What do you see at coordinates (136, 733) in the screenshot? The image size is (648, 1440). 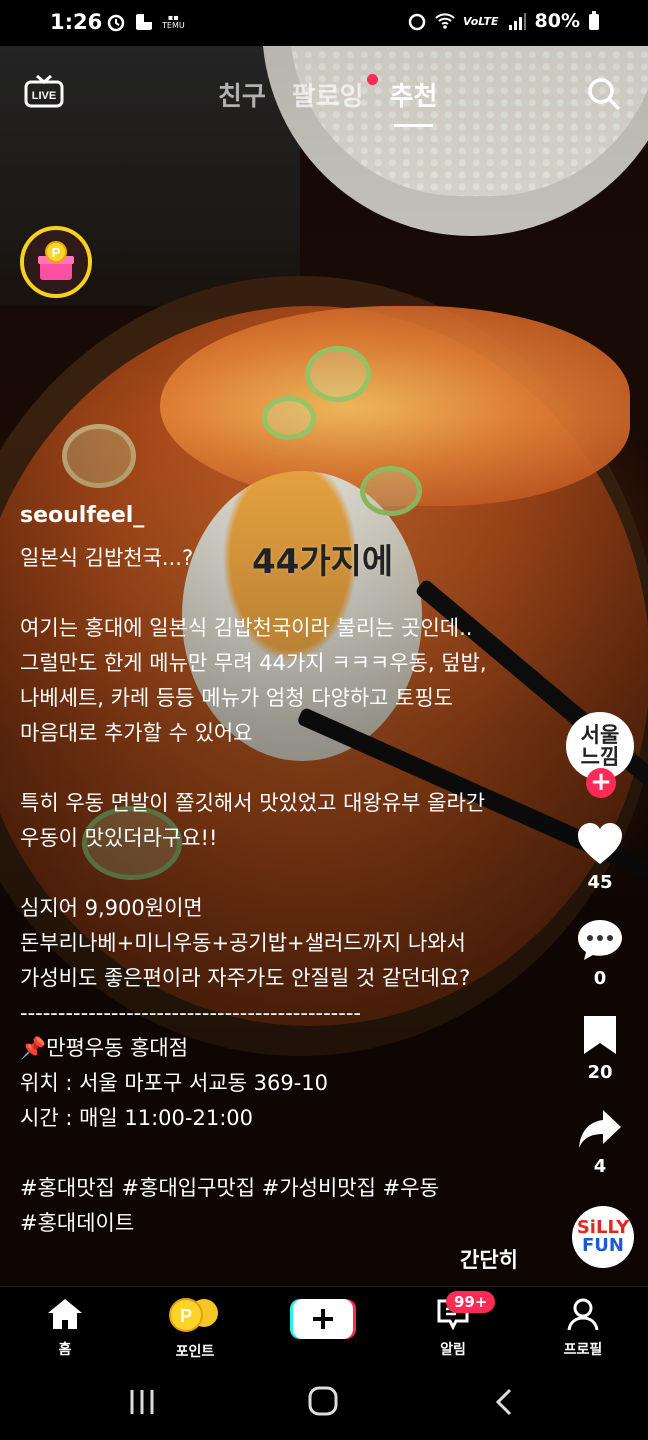 I see `caption-line: 마음대로 추가할 수 있어요` at bounding box center [136, 733].